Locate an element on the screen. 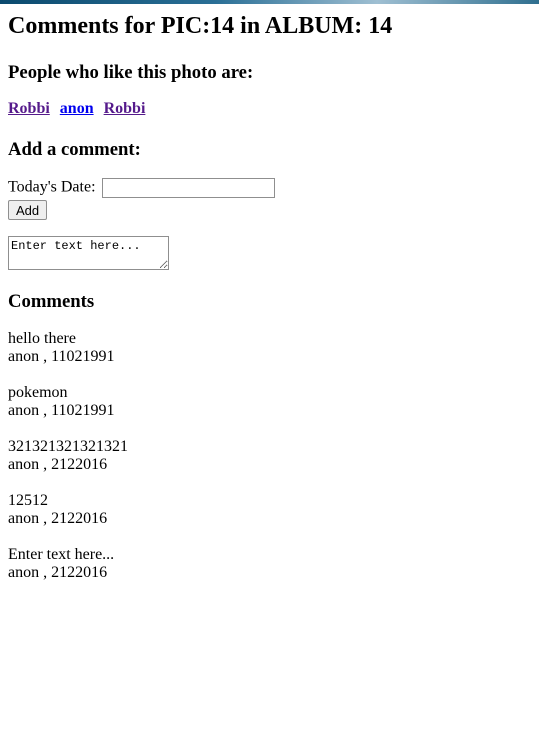 The width and height of the screenshot is (539, 729). comment-text: pokemon is located at coordinates (38, 392).